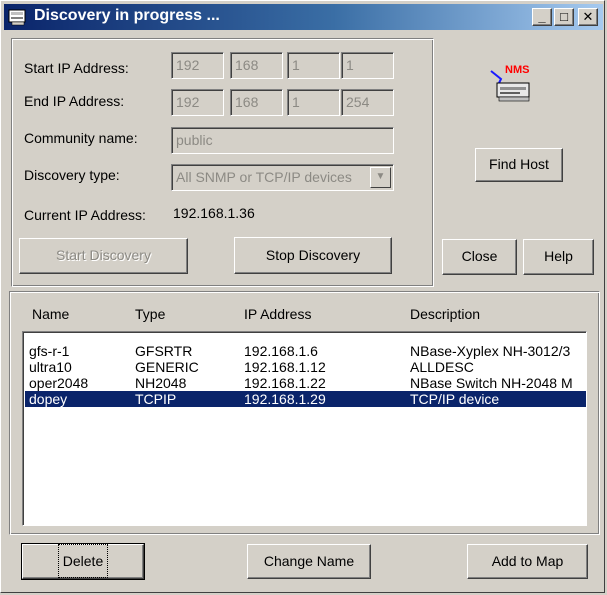 Image resolution: width=607 pixels, height=595 pixels. I want to click on row-description: NBase Switch NH-2048 M, so click(491, 383).